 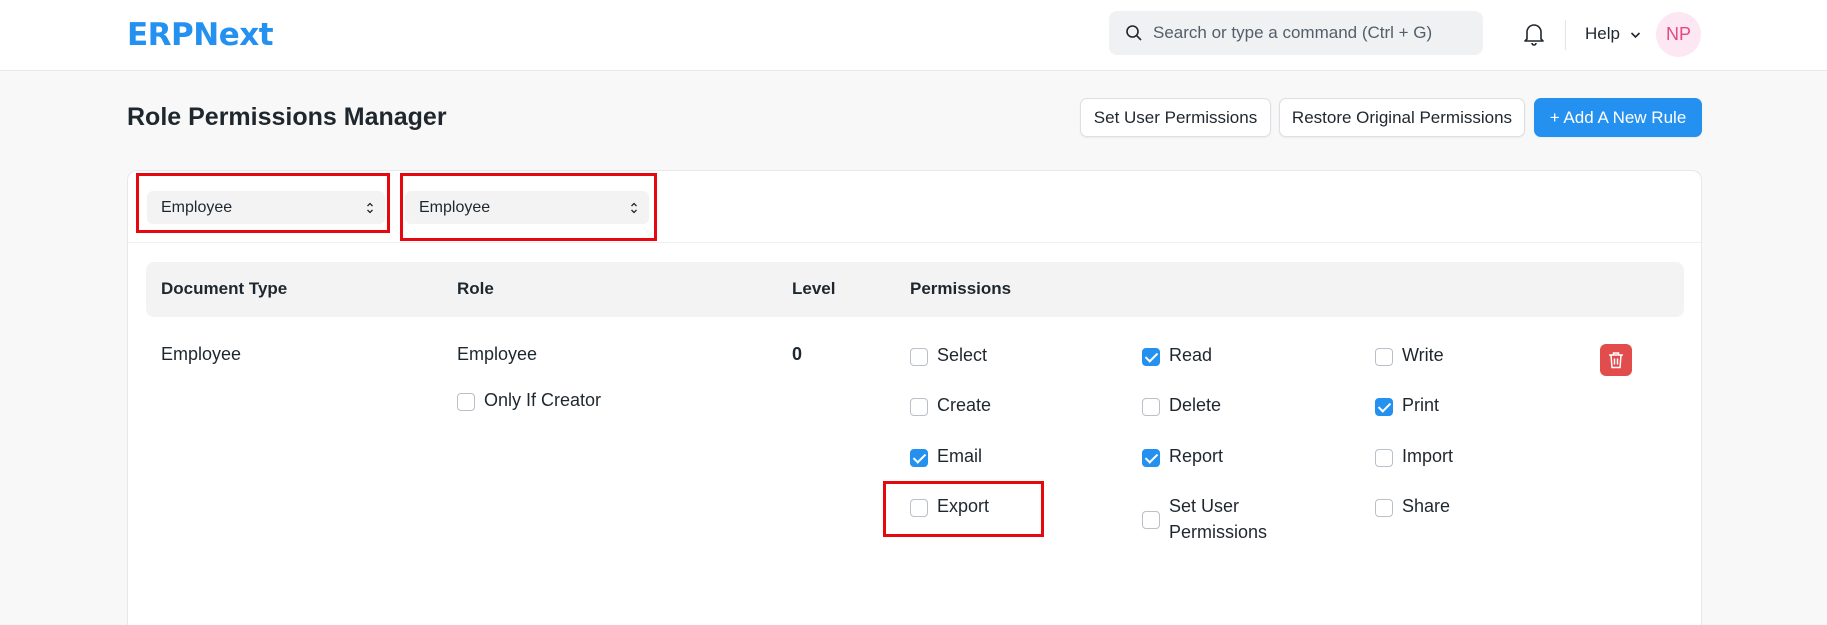 I want to click on header-document-type: Document Type, so click(x=224, y=288).